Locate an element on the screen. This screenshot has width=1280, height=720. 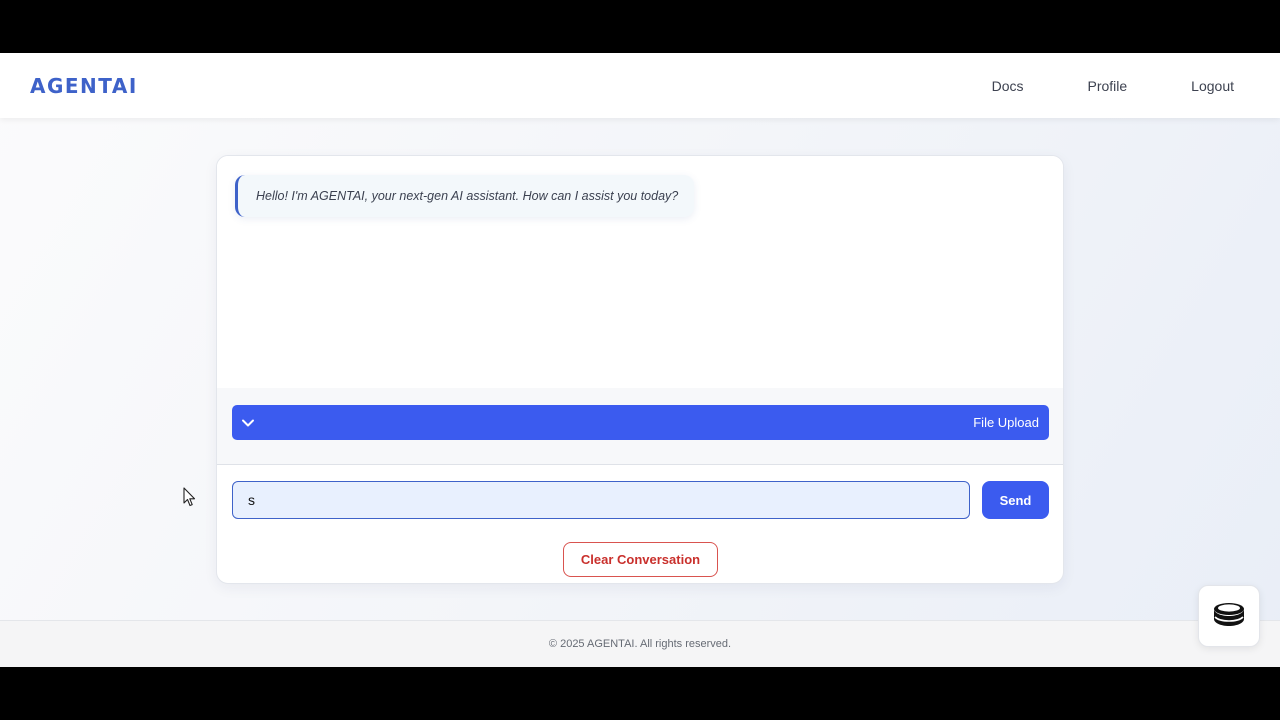
chevron-down-icon is located at coordinates (248, 423).